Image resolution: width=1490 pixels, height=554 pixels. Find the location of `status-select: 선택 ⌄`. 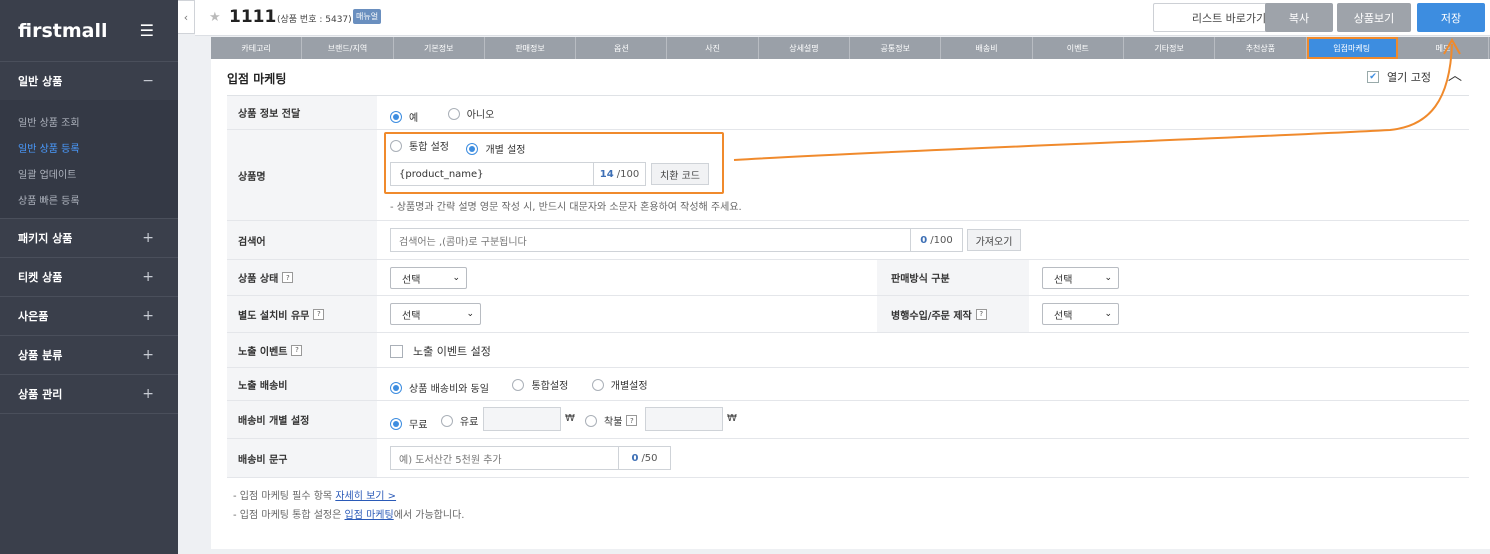

status-select: 선택 ⌄ is located at coordinates (428, 278).